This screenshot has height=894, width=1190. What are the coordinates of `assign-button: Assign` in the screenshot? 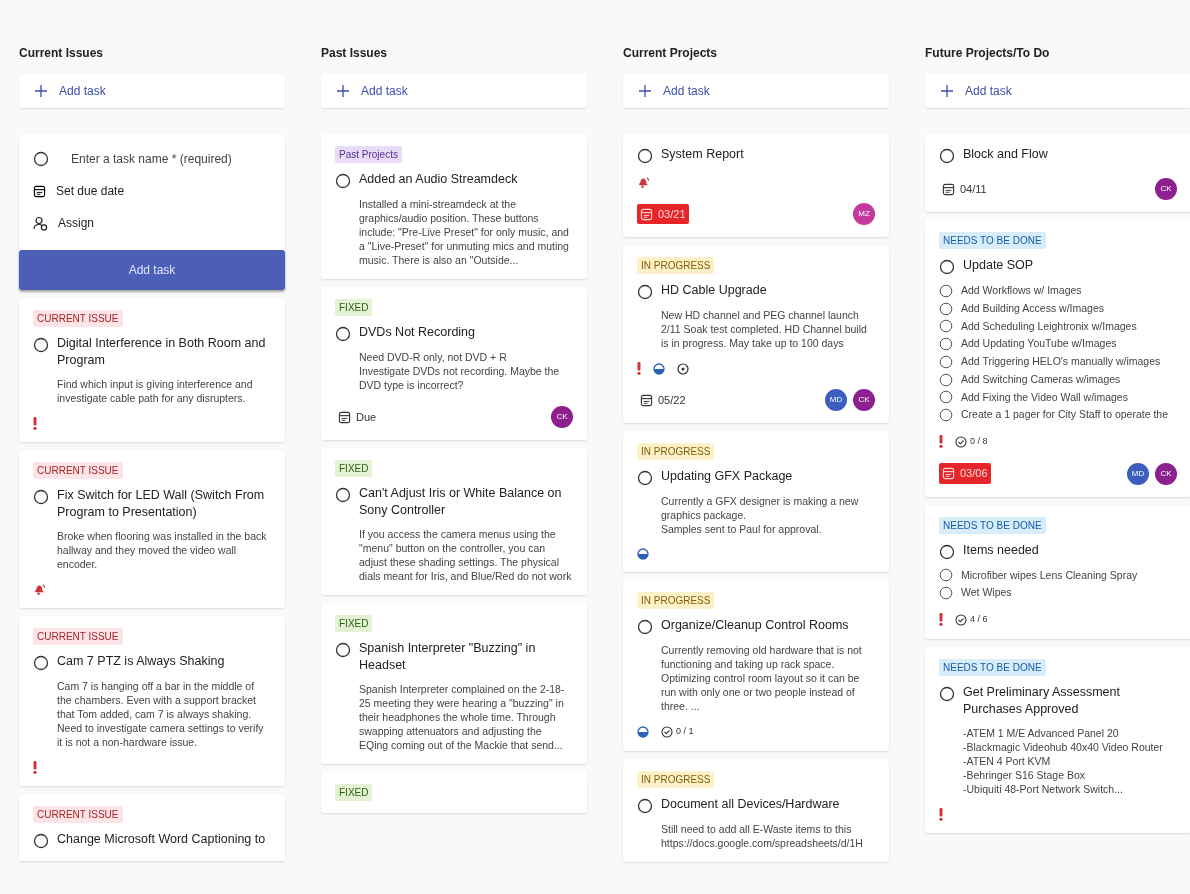 It's located at (76, 223).